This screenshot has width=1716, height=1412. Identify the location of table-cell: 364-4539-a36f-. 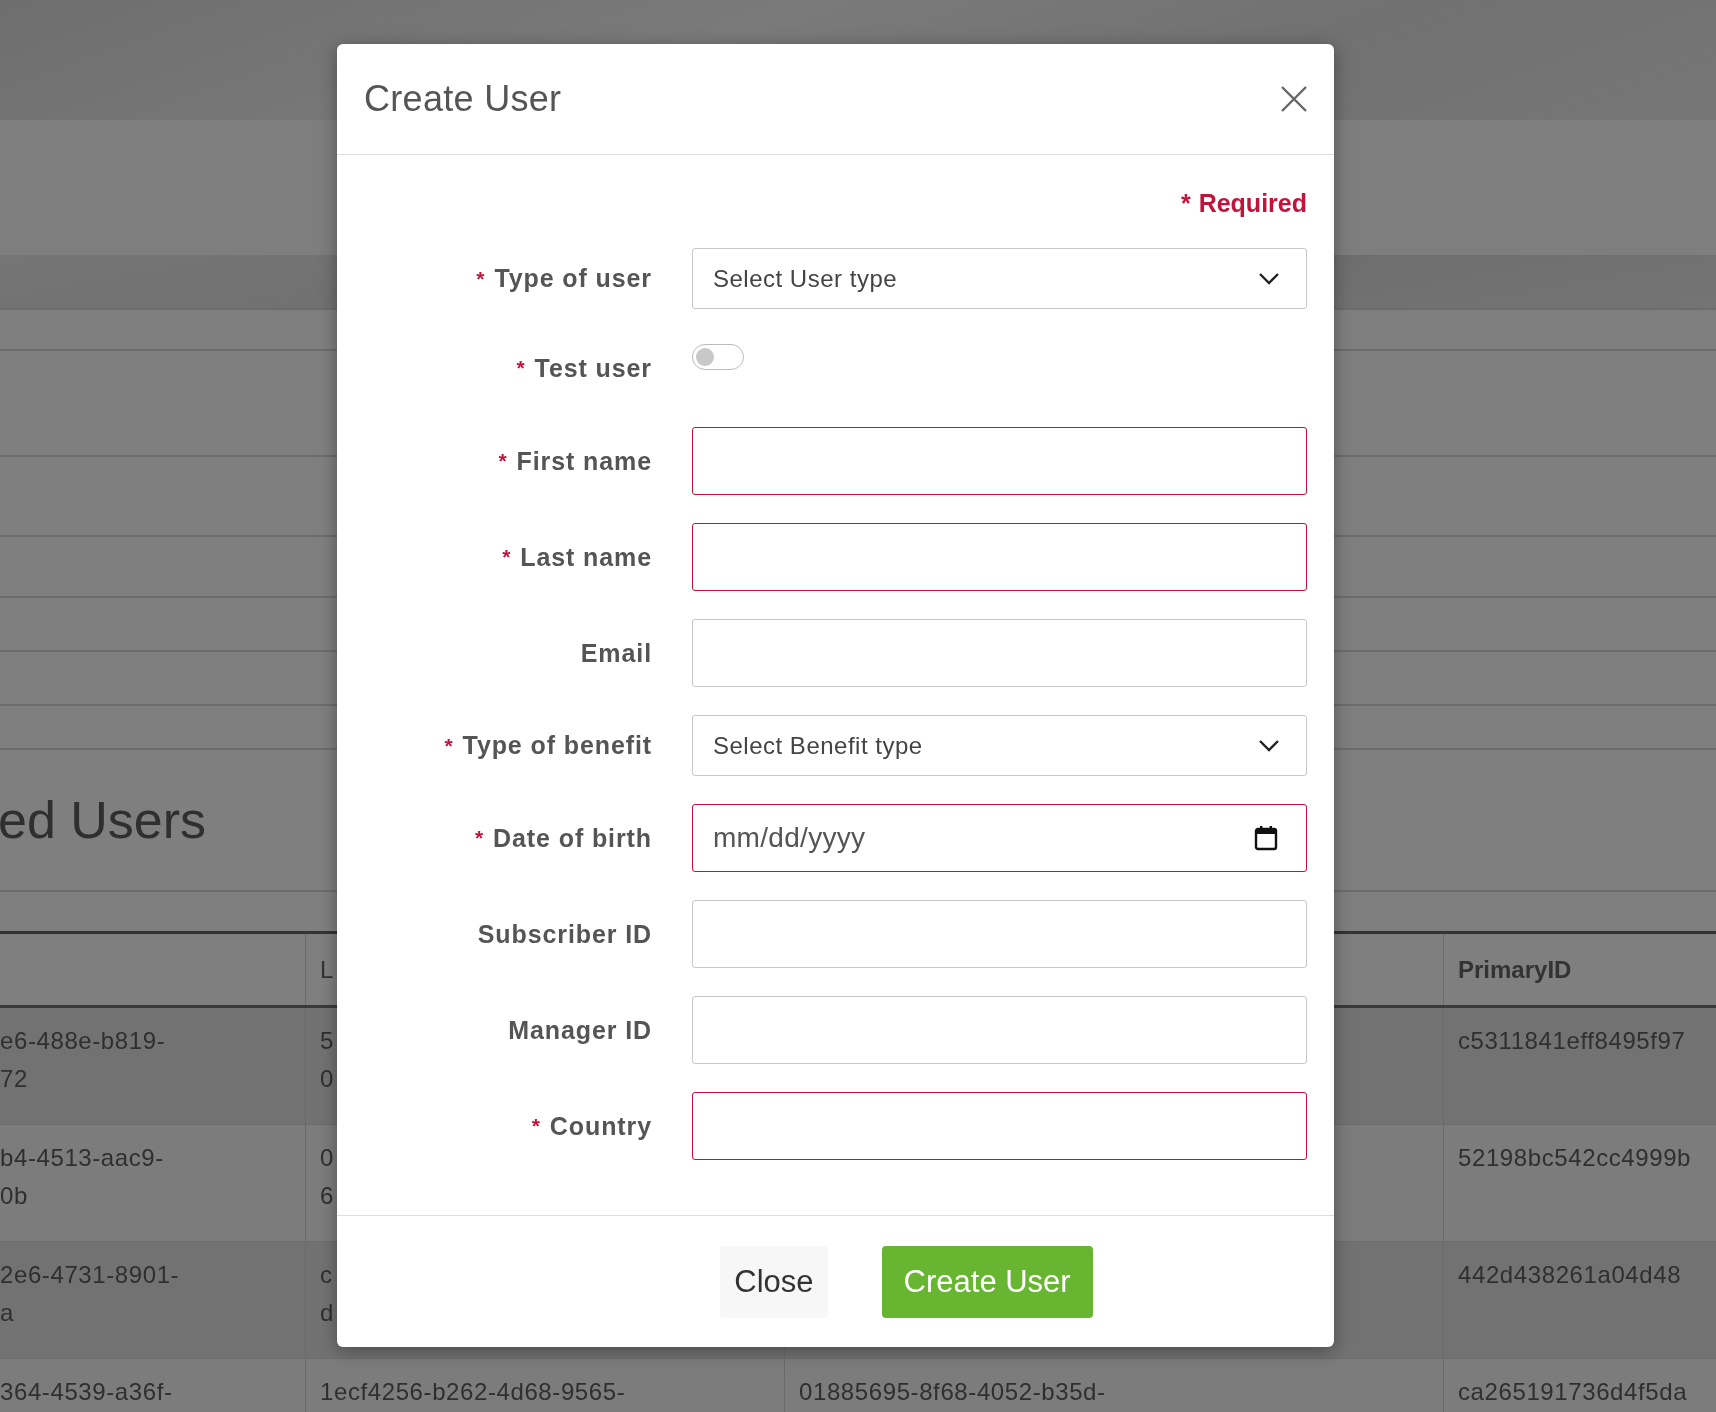
(86, 1391).